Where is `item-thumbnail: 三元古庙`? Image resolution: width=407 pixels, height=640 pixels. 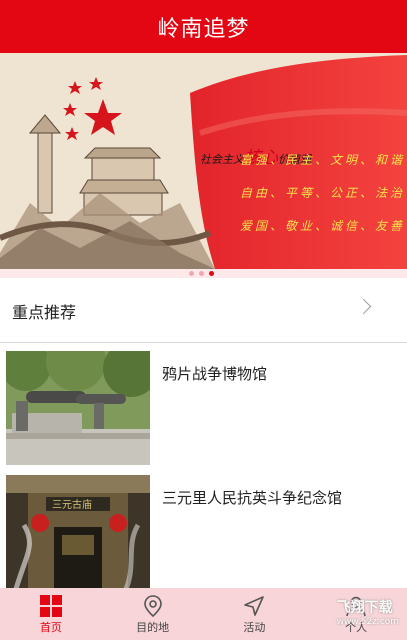
item-thumbnail: 三元古庙 is located at coordinates (78, 532).